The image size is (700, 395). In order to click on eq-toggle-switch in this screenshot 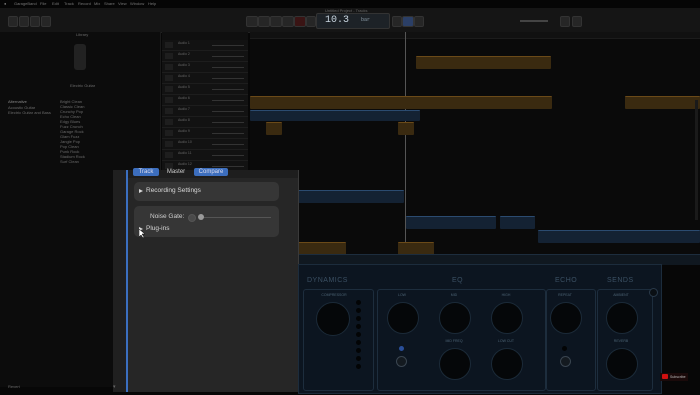, I will do `click(401, 361)`.